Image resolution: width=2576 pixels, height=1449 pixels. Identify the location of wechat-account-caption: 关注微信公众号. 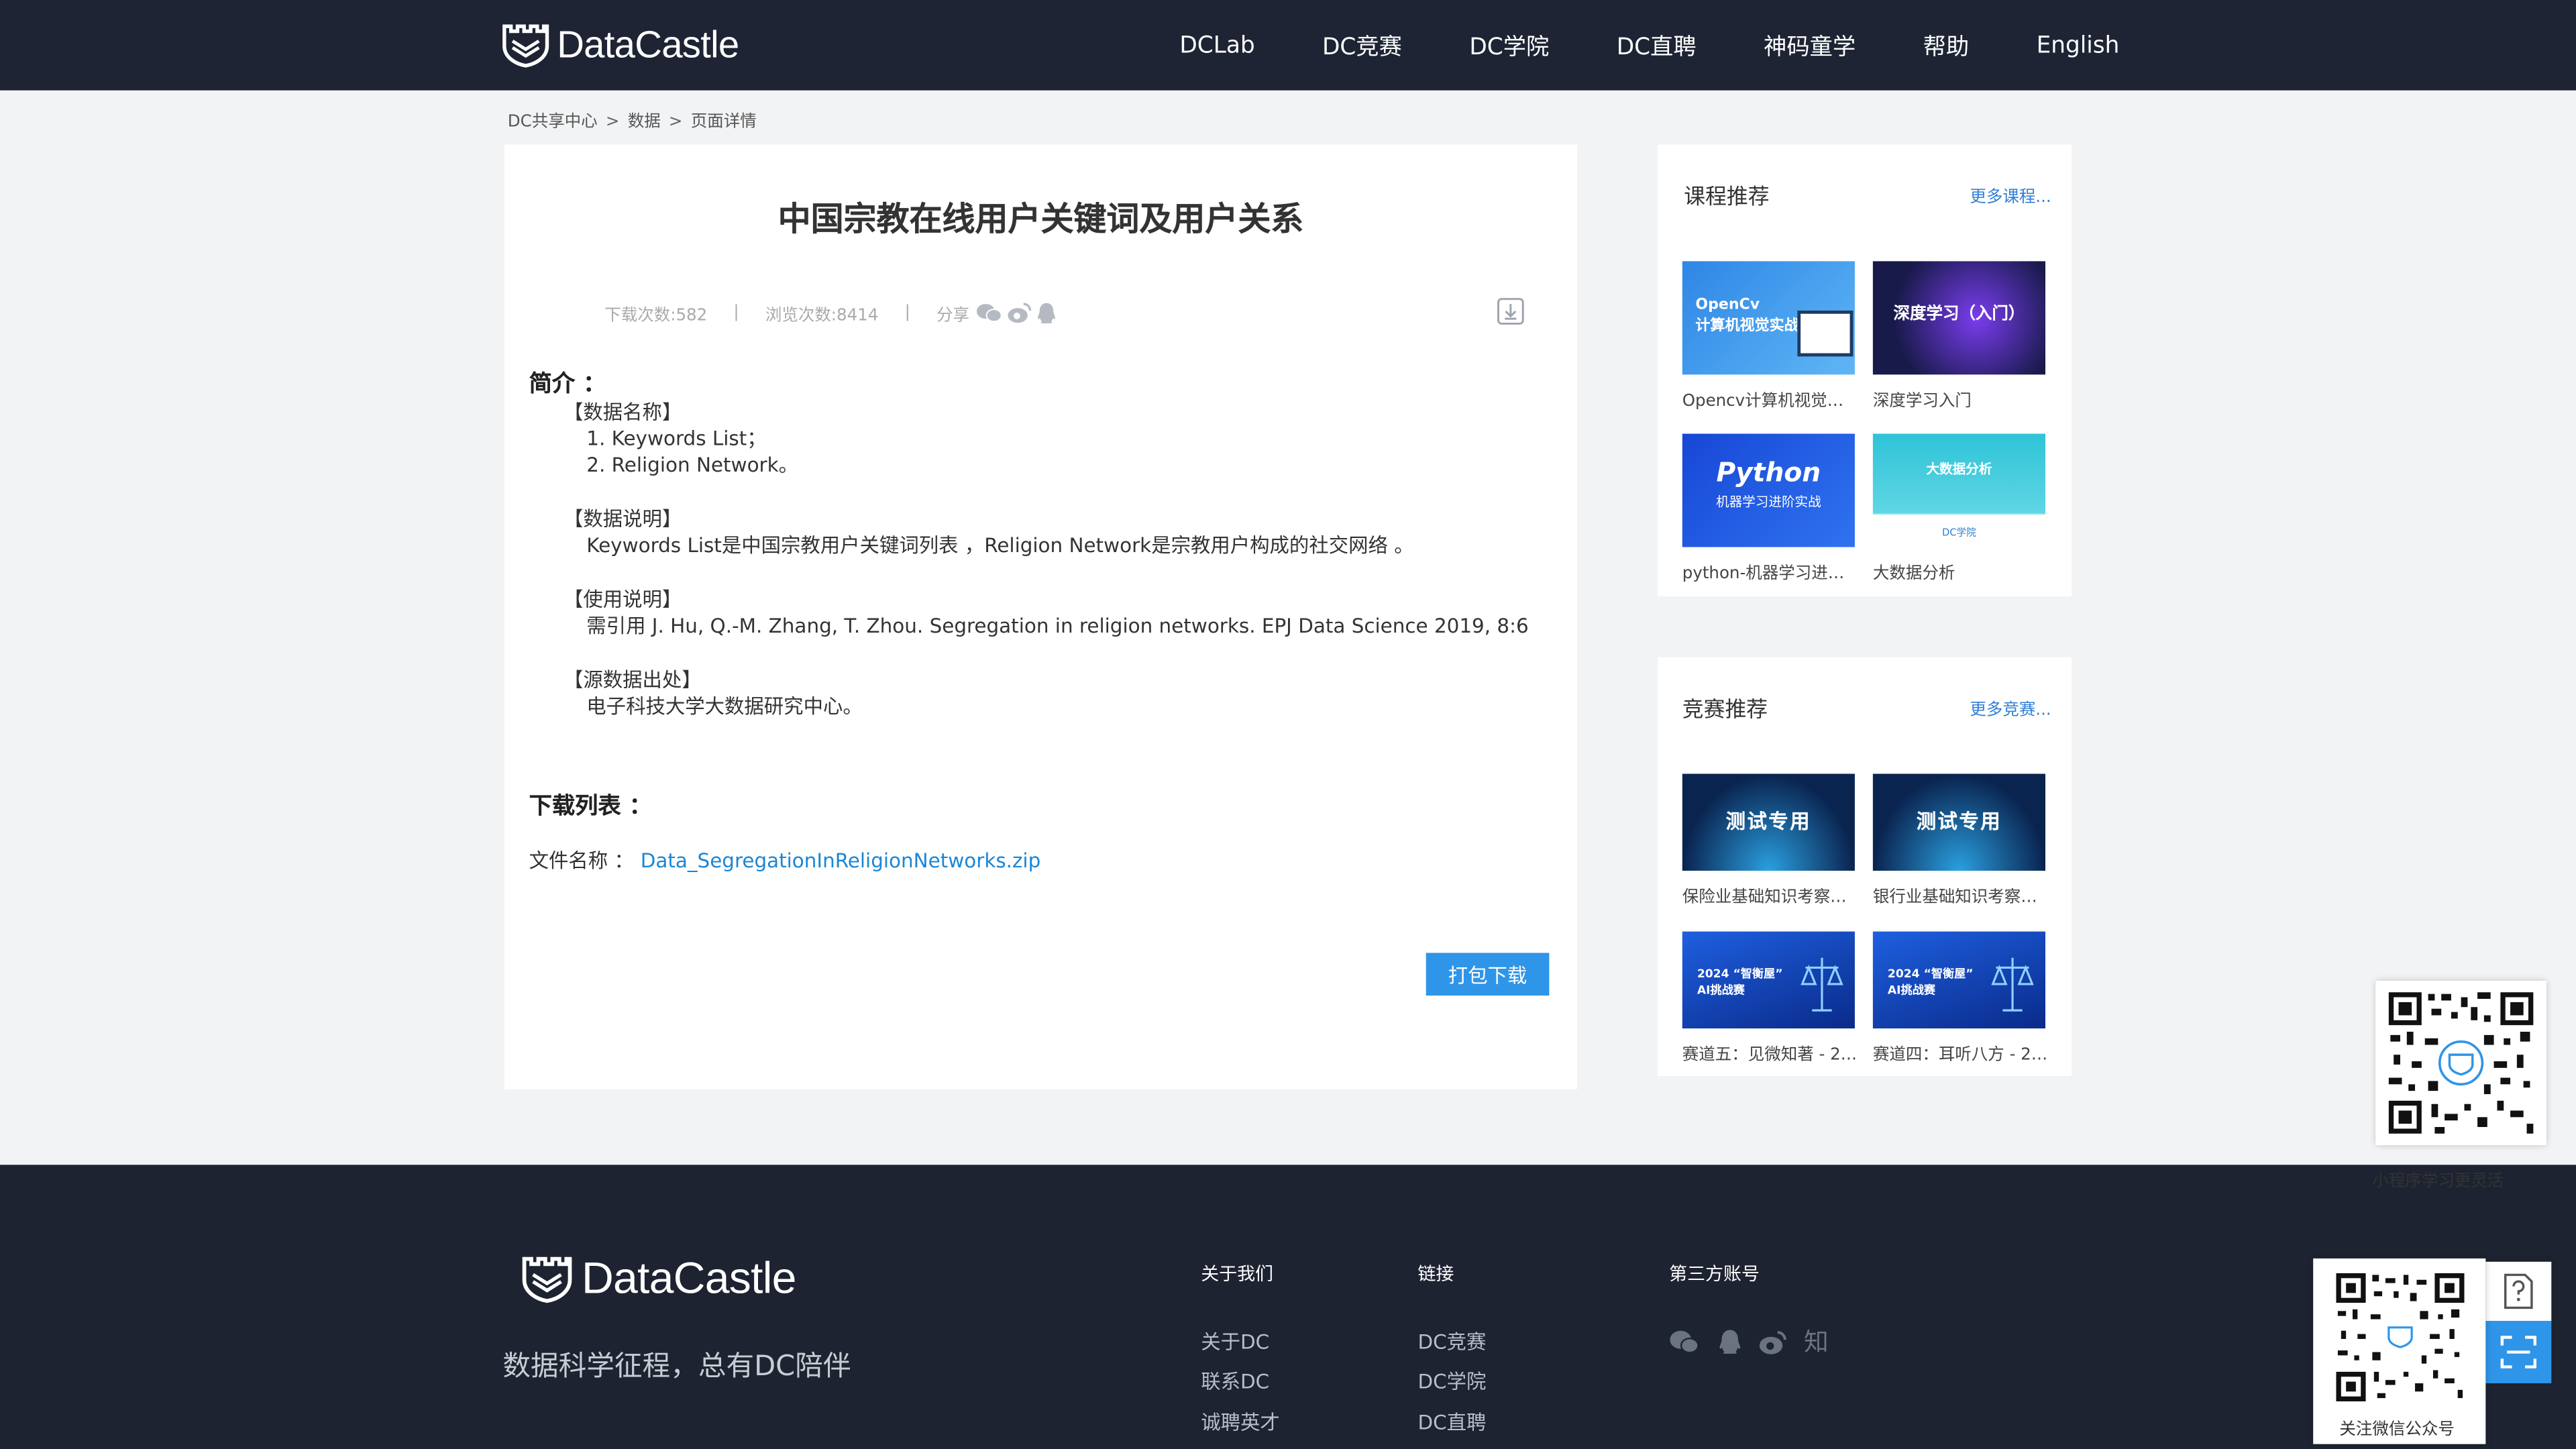
(2397, 1430).